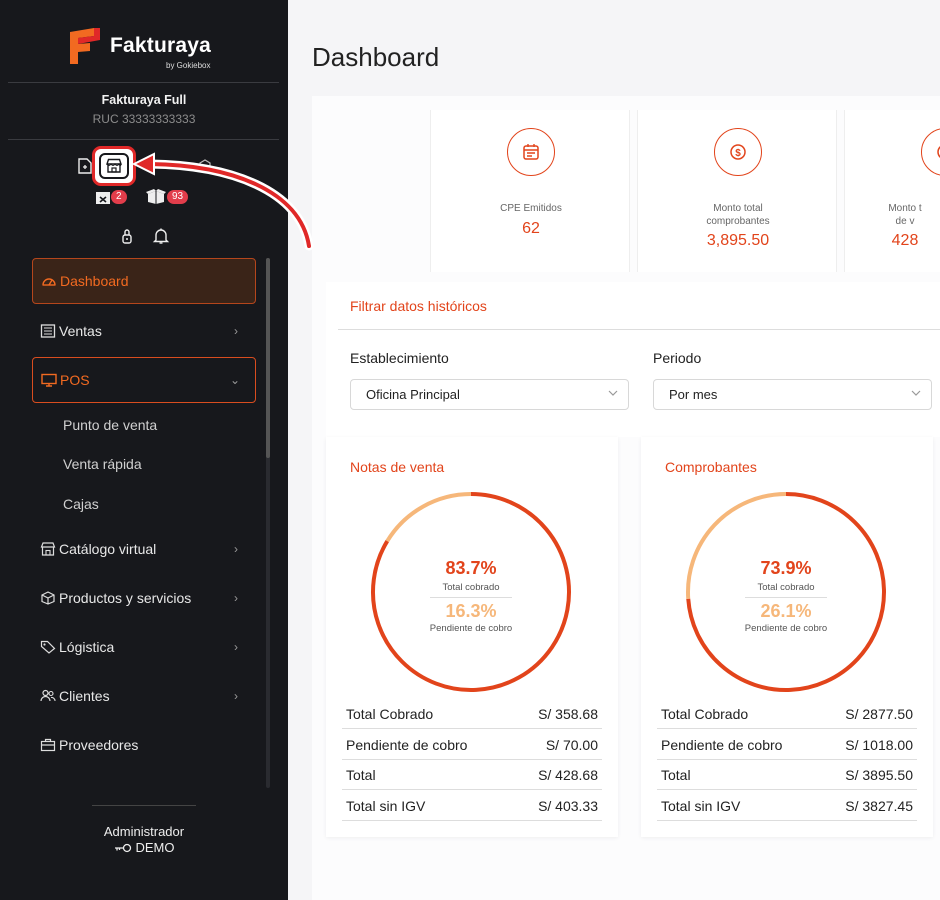 Image resolution: width=940 pixels, height=900 pixels. I want to click on row-label: Pendiente de cobro, so click(407, 744).